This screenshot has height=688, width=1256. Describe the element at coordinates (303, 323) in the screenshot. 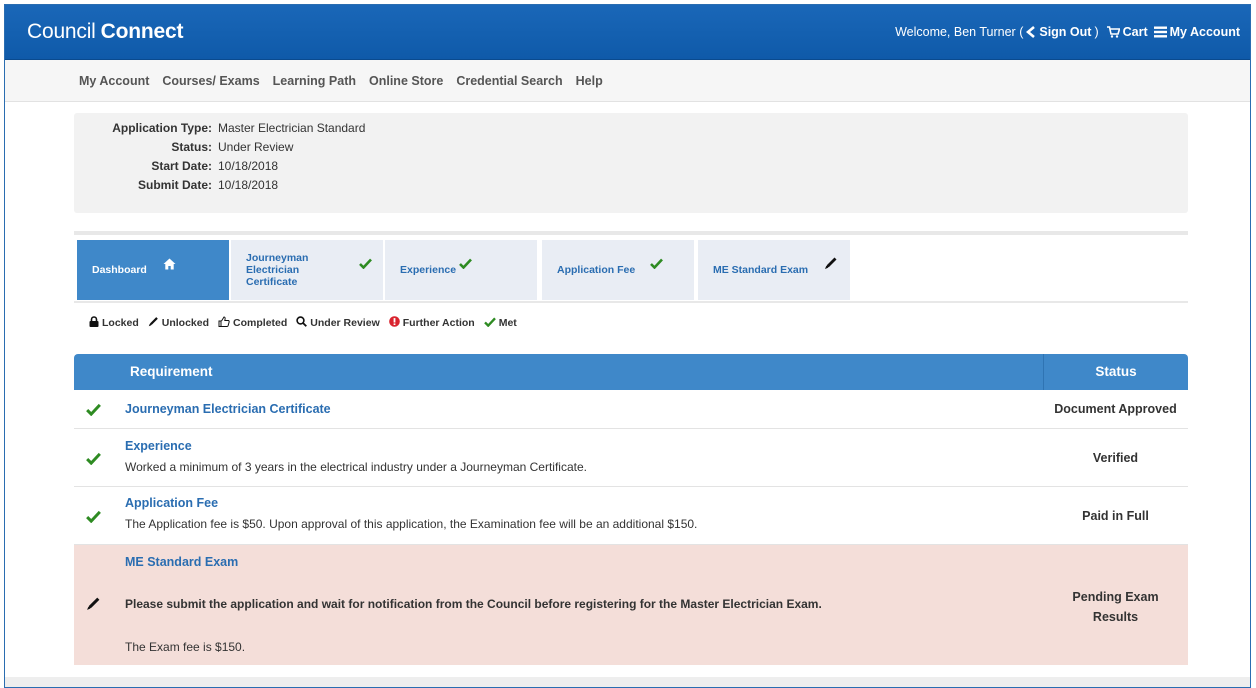

I see `search-icon` at that location.